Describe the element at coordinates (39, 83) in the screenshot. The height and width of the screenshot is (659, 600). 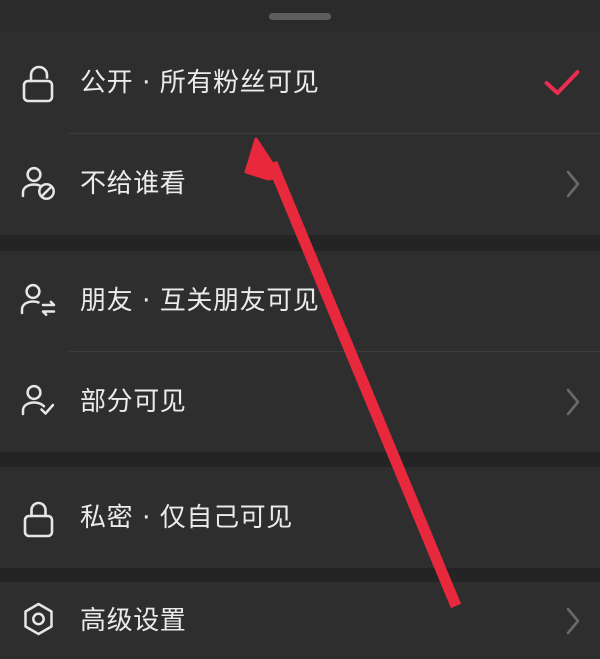
I see `unlock-icon` at that location.